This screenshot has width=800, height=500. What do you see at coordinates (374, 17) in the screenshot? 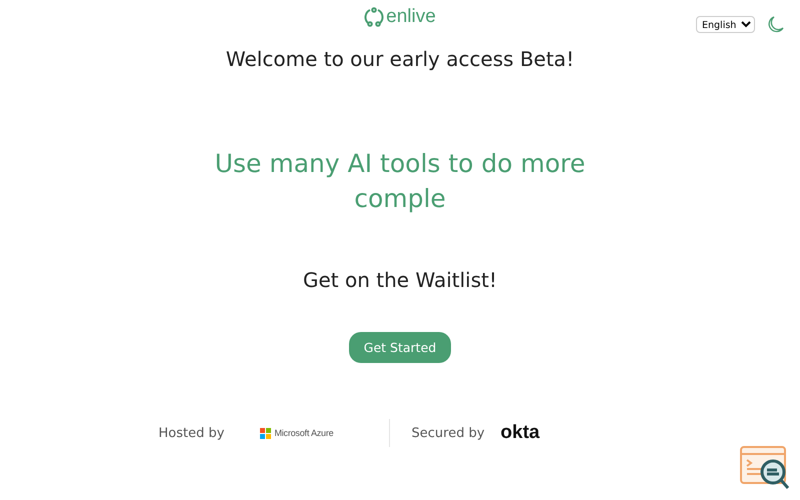
I see `logo-icon` at bounding box center [374, 17].